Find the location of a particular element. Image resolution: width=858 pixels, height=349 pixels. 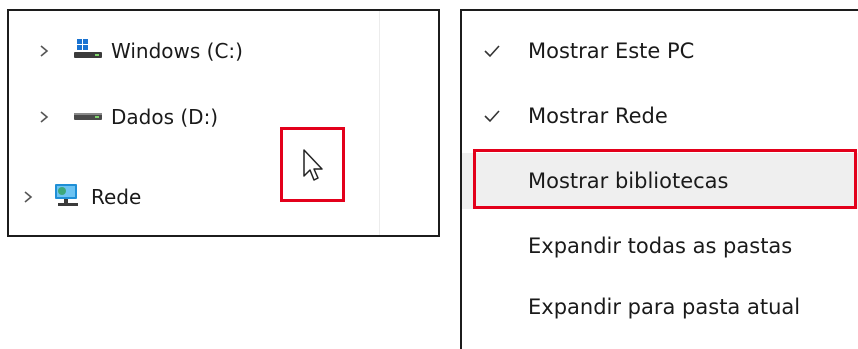

network-icon is located at coordinates (68, 197).